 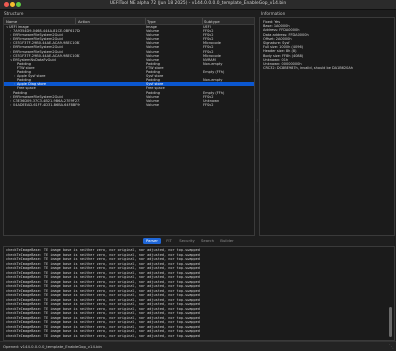 I want to click on resize-grip-icon: ⋱, so click(x=391, y=347).